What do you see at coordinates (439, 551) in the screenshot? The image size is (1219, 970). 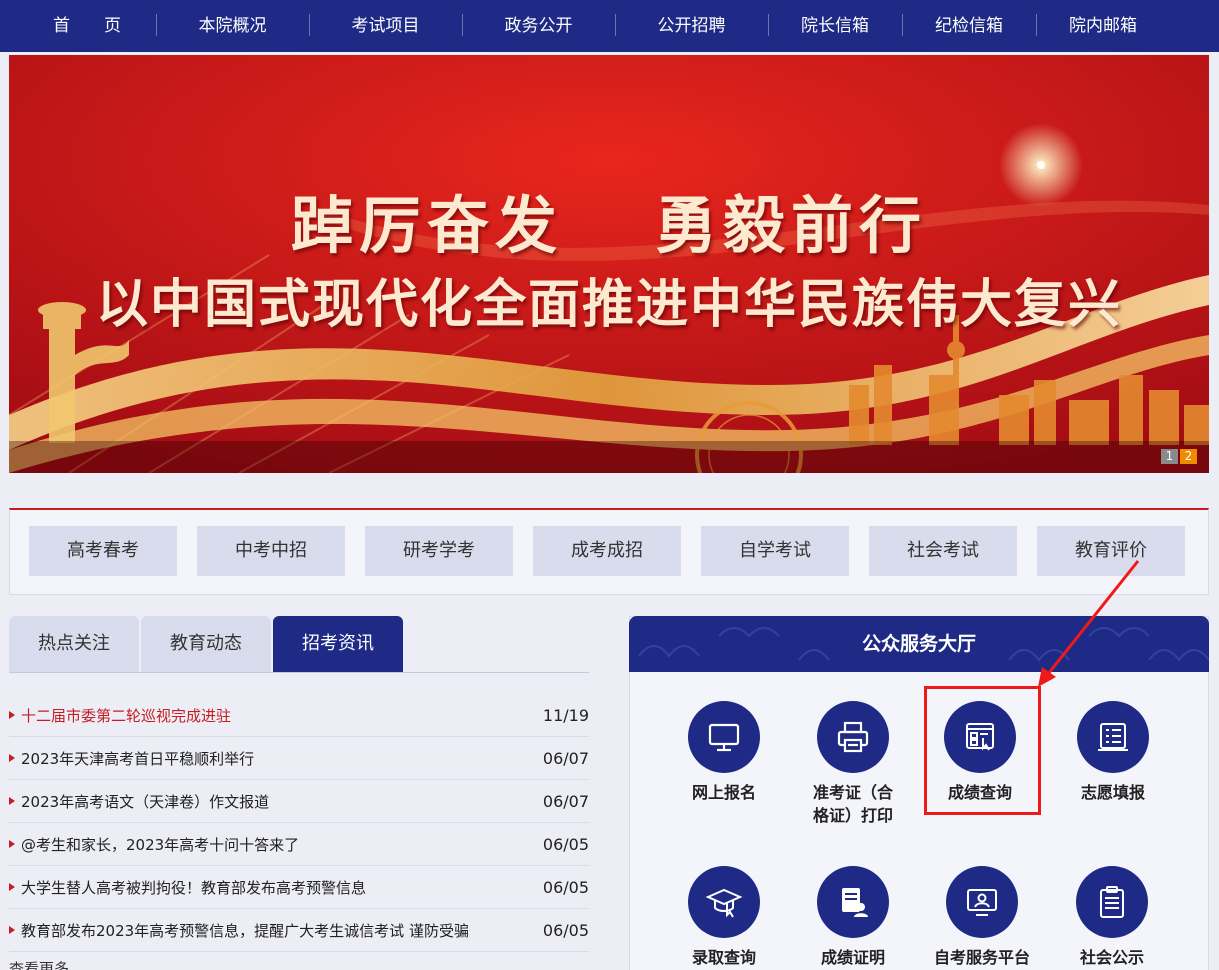 I see `category-yankao: 研考学考` at bounding box center [439, 551].